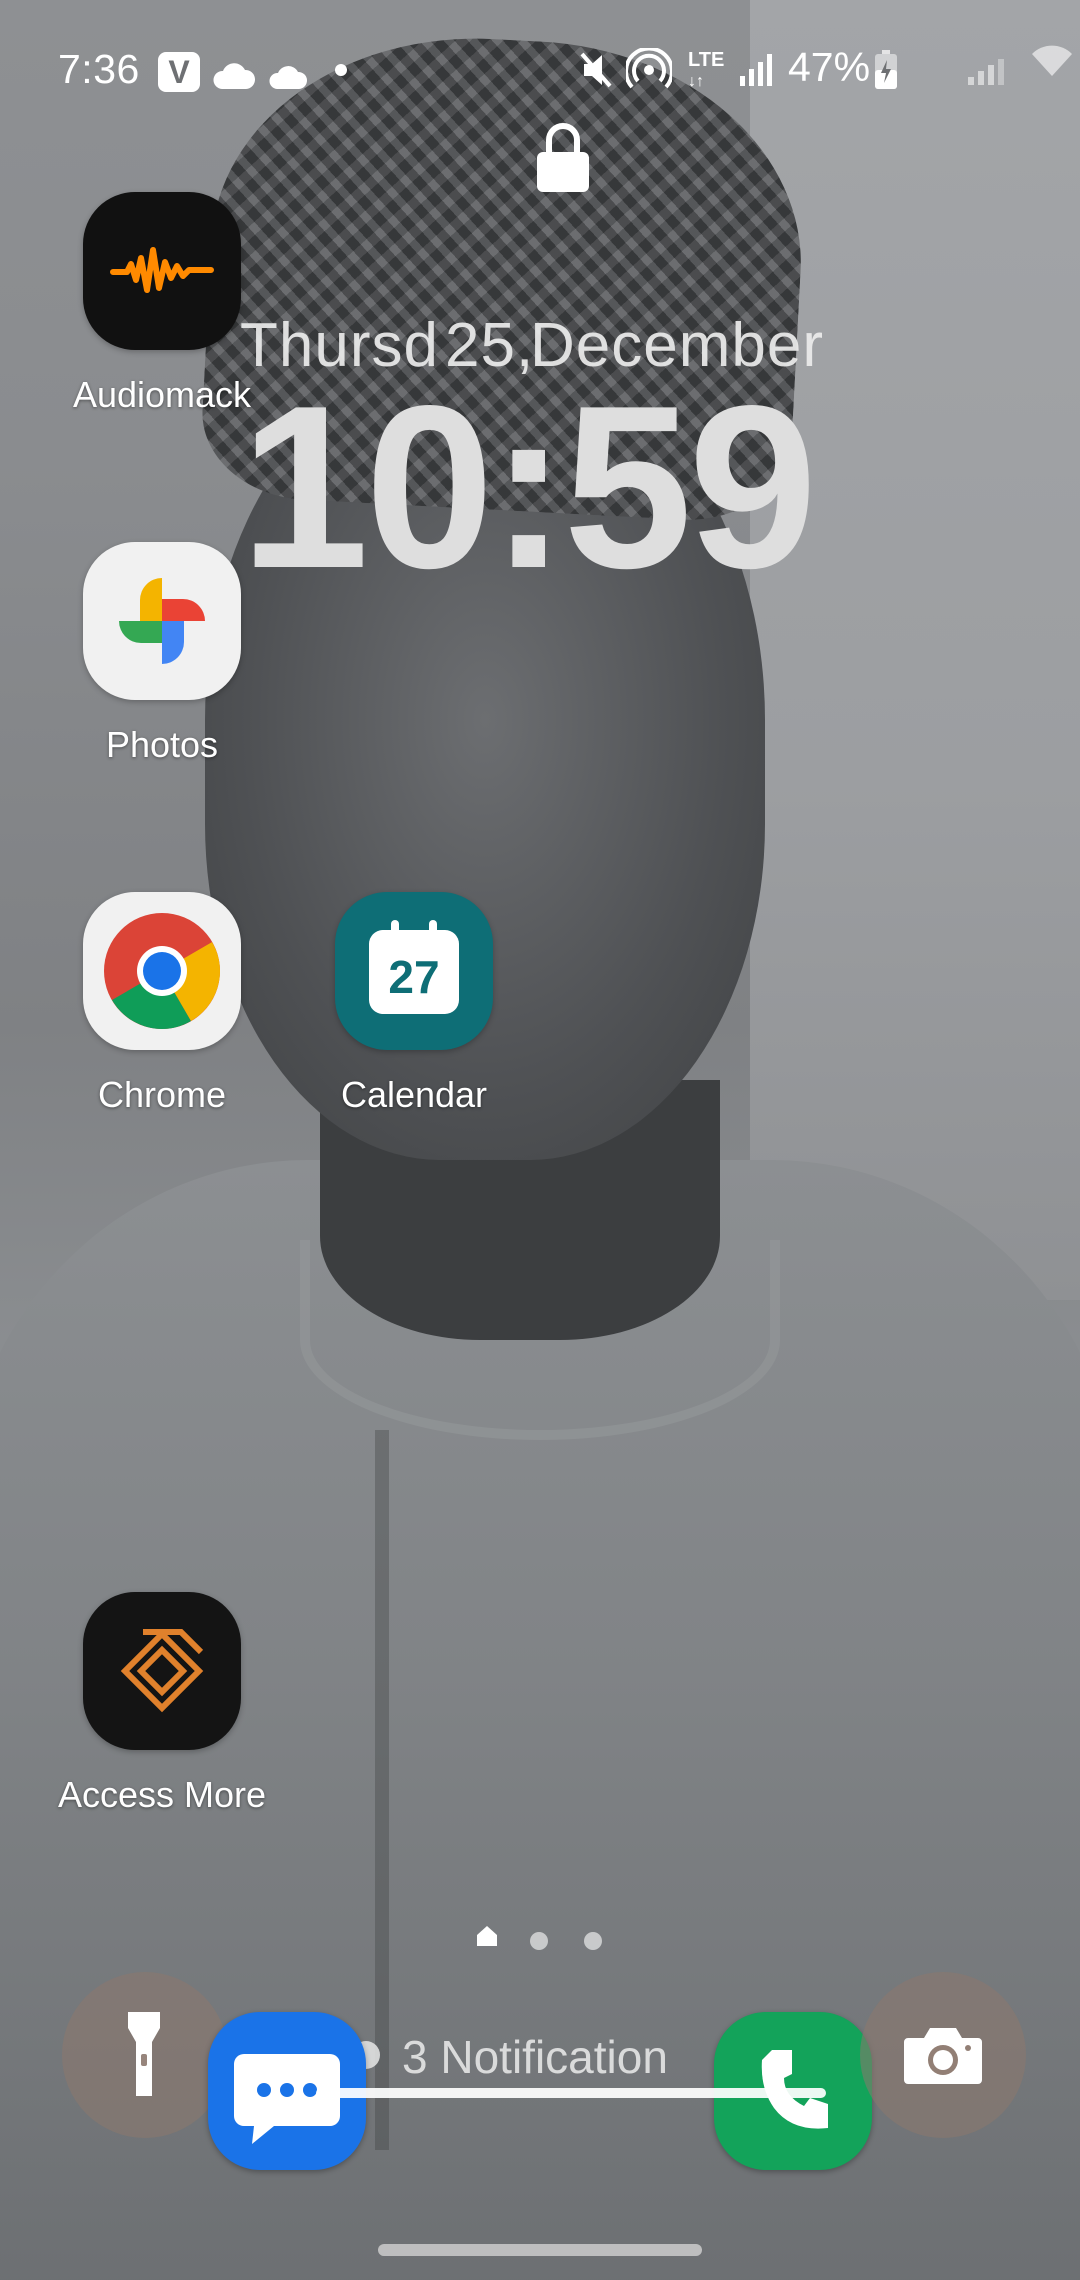 Image resolution: width=1080 pixels, height=2280 pixels. What do you see at coordinates (487, 1938) in the screenshot?
I see `home-page-icon` at bounding box center [487, 1938].